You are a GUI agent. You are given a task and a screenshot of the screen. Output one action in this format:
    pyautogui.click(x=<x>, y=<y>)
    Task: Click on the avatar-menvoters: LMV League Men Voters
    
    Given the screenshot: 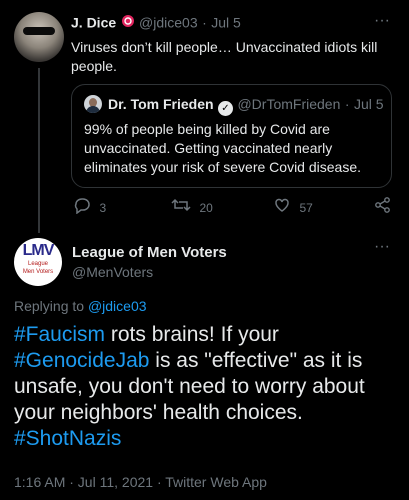 What is the action you would take?
    pyautogui.click(x=38, y=262)
    